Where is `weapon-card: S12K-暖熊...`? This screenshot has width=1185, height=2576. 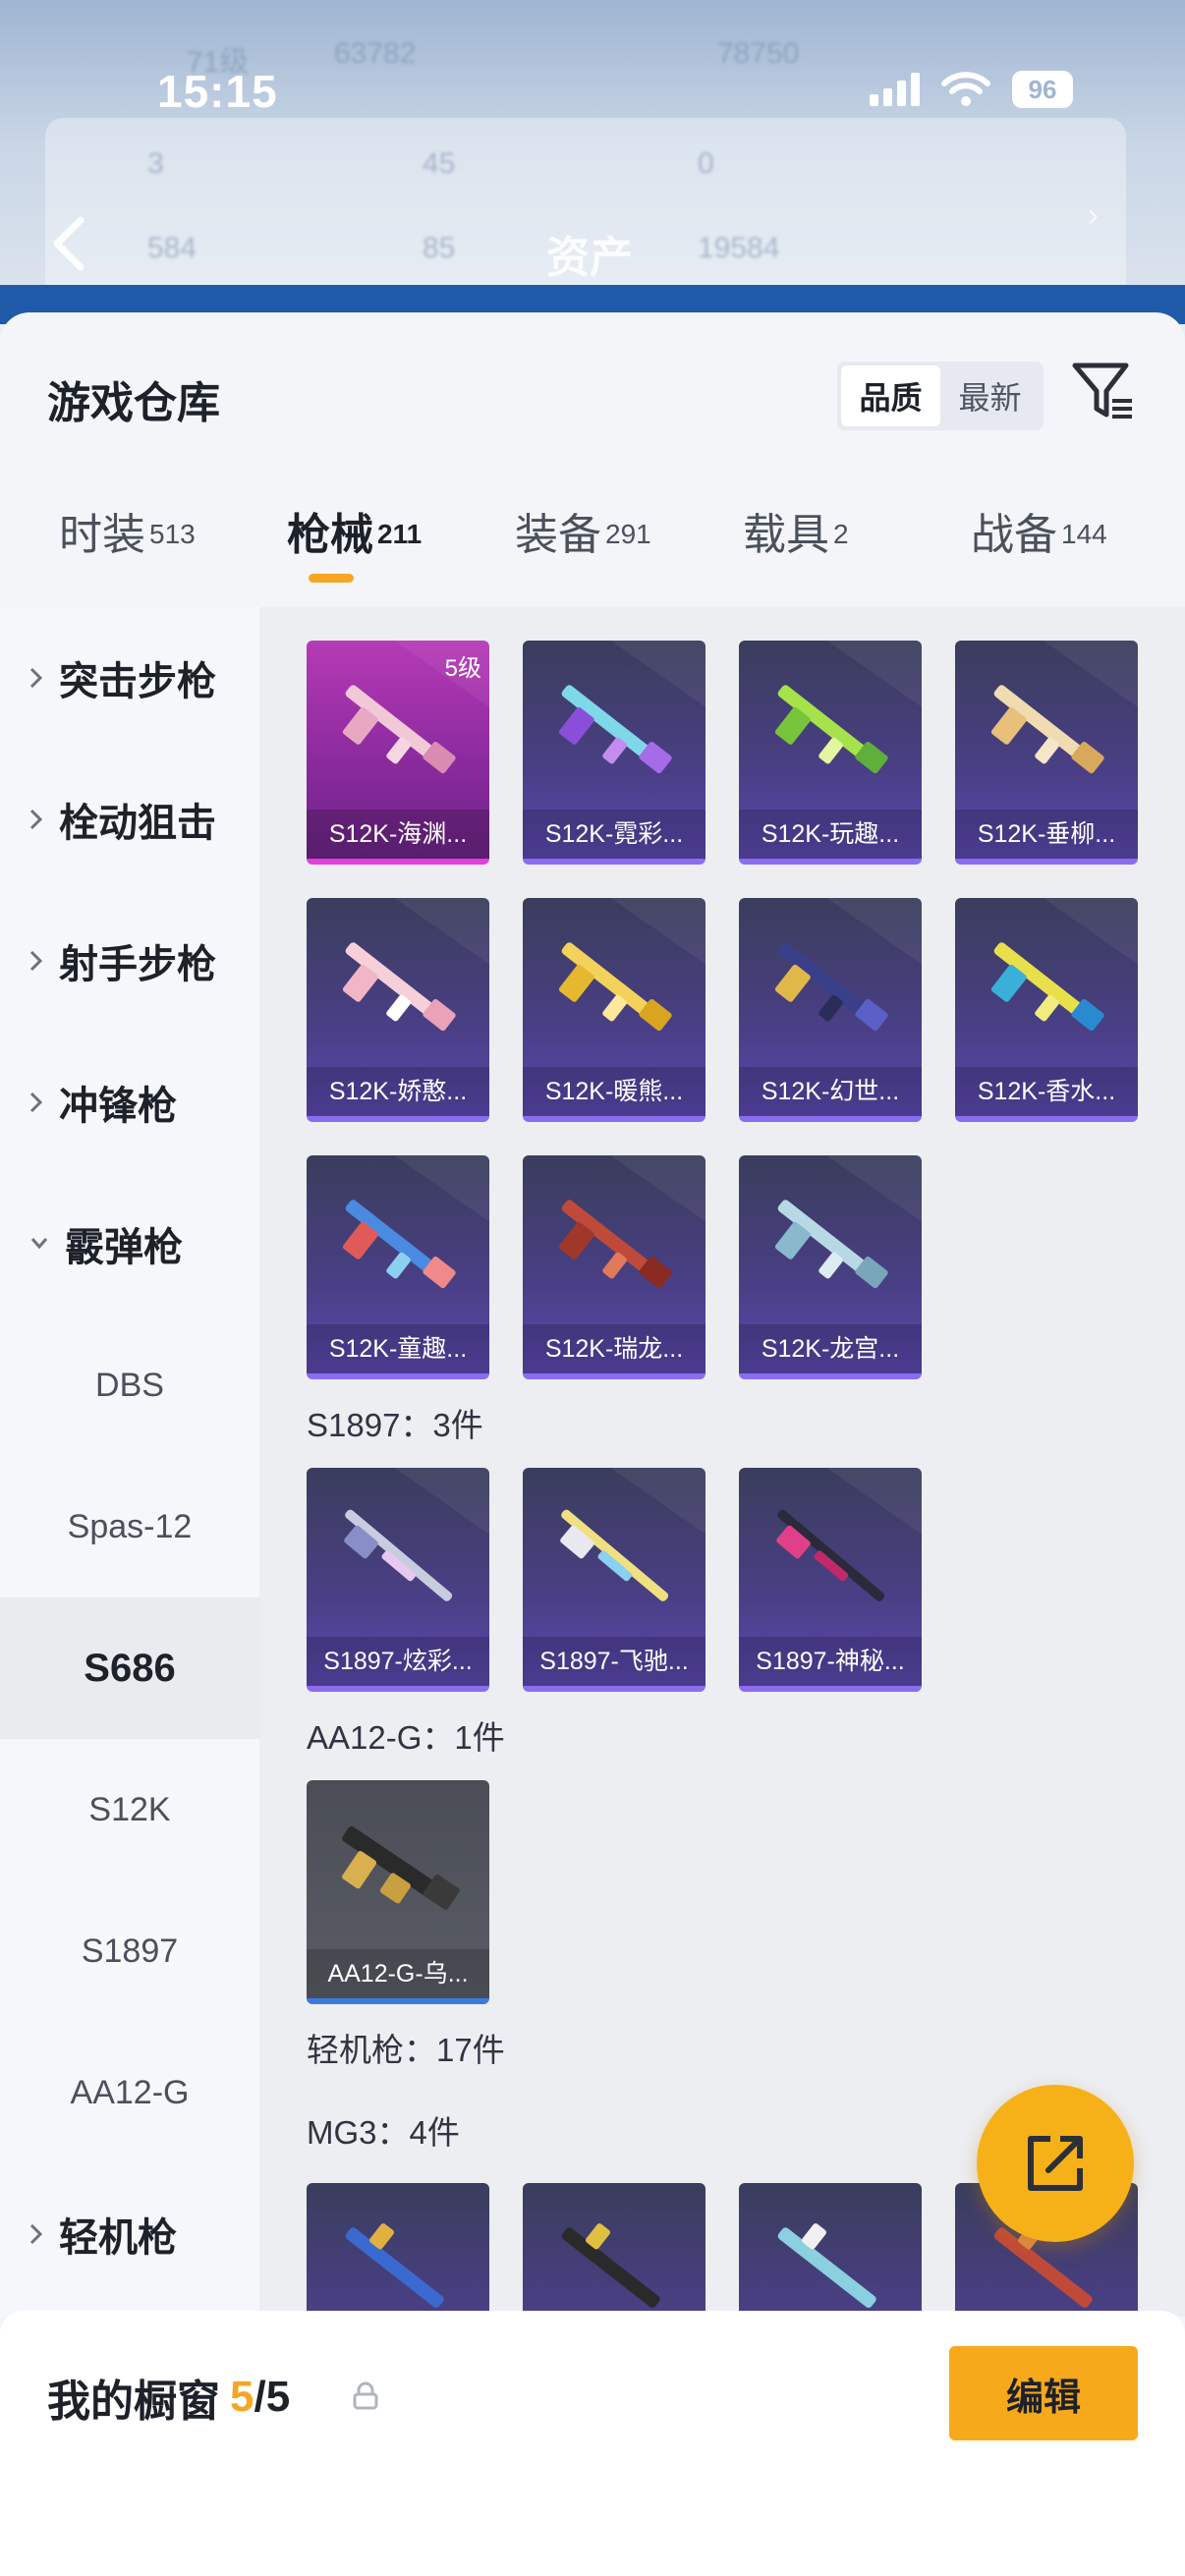 weapon-card: S12K-暖熊... is located at coordinates (614, 1010).